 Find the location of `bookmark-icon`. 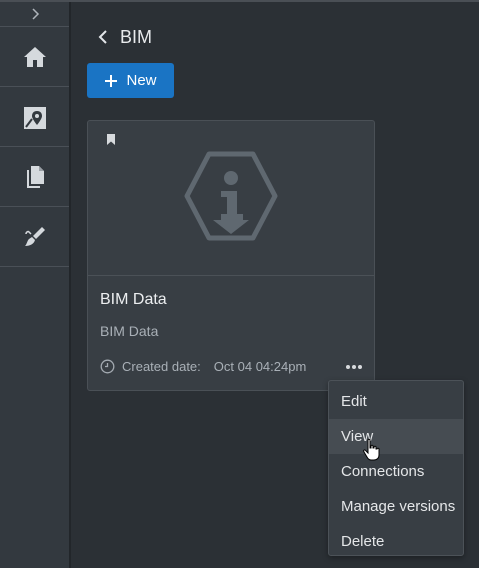

bookmark-icon is located at coordinates (111, 139).